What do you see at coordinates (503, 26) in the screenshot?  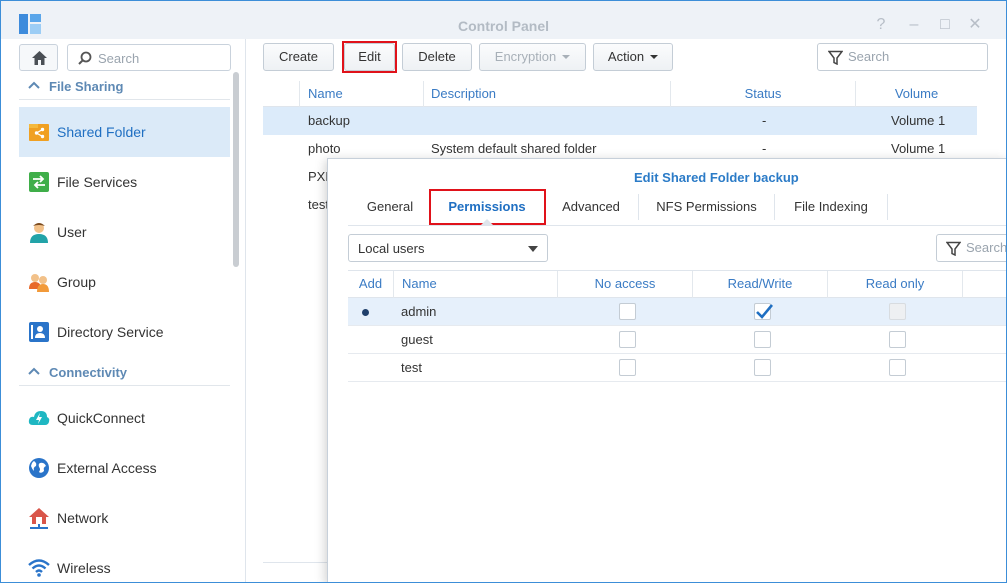 I see `window-title: Control Panel` at bounding box center [503, 26].